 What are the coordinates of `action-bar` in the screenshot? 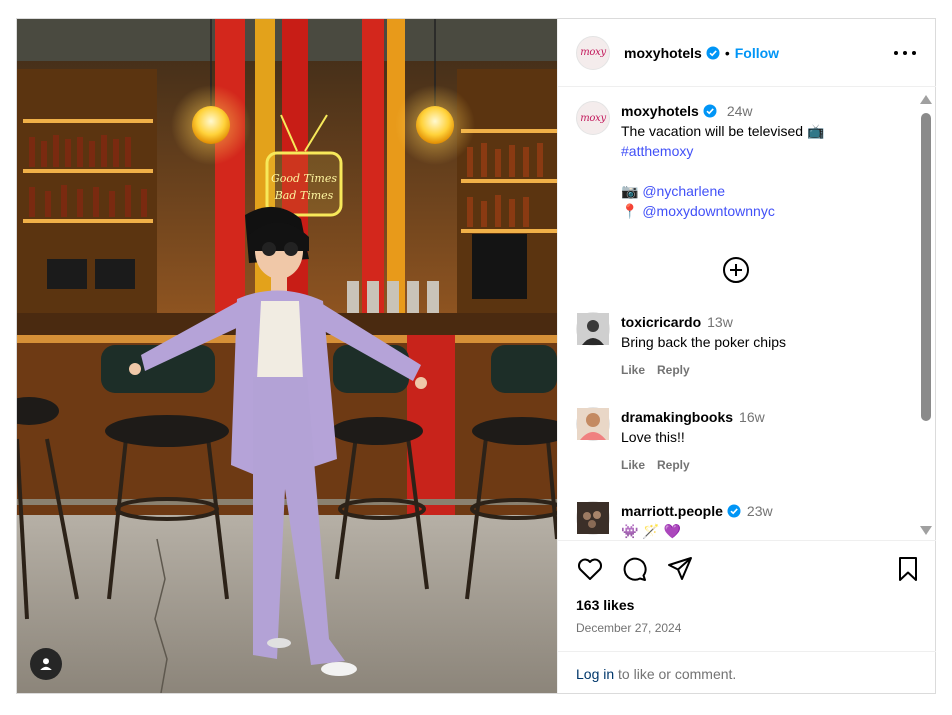 It's located at (747, 570).